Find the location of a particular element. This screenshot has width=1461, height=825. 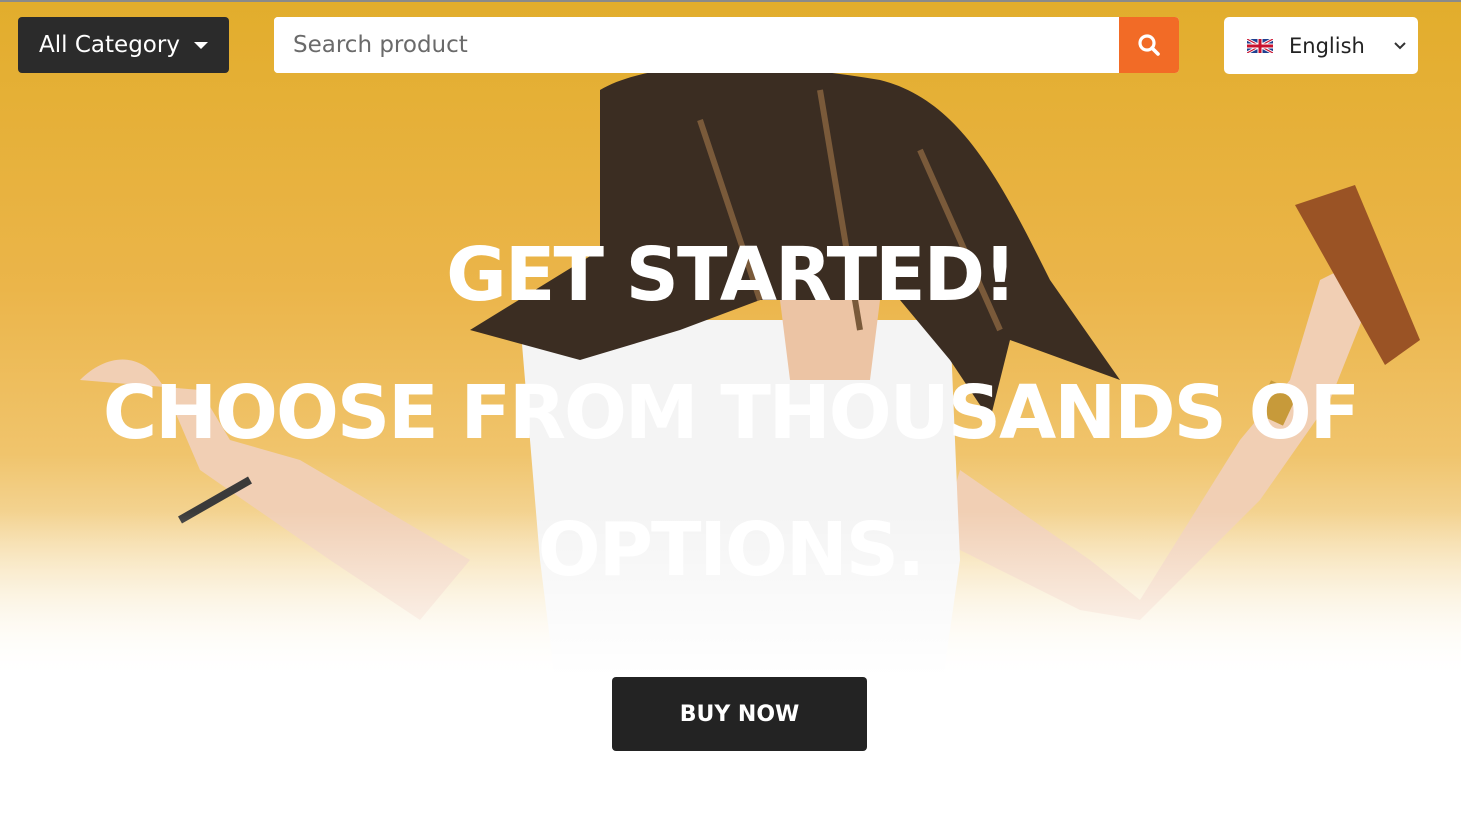

buy-now-button: BUY NOW is located at coordinates (739, 714).